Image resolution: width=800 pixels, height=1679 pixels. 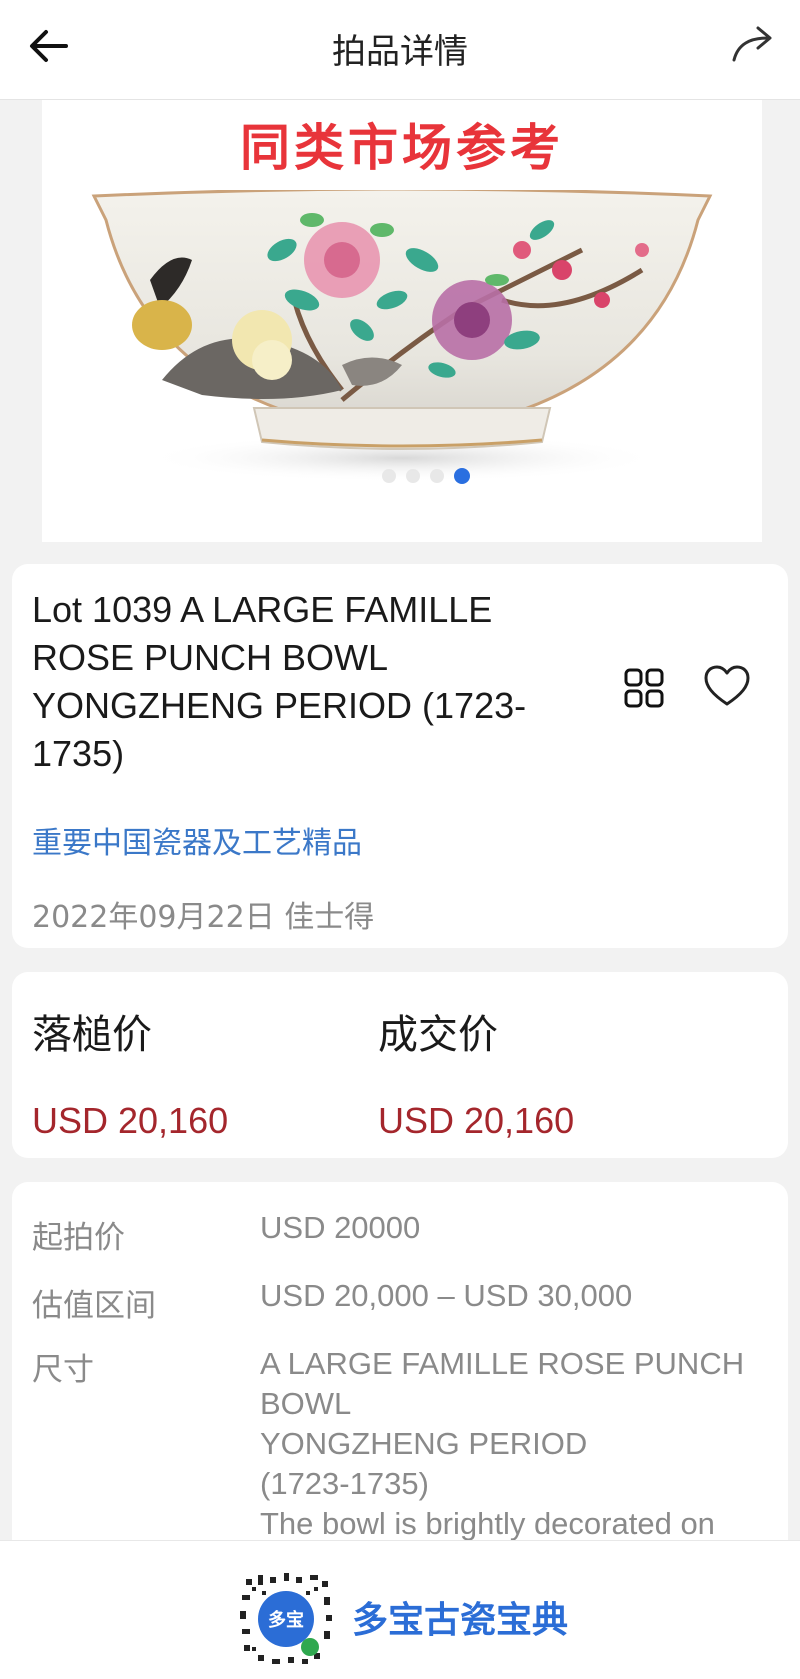 What do you see at coordinates (130, 1072) in the screenshot?
I see `hammer-price-block: 落槌价 USD 20,160` at bounding box center [130, 1072].